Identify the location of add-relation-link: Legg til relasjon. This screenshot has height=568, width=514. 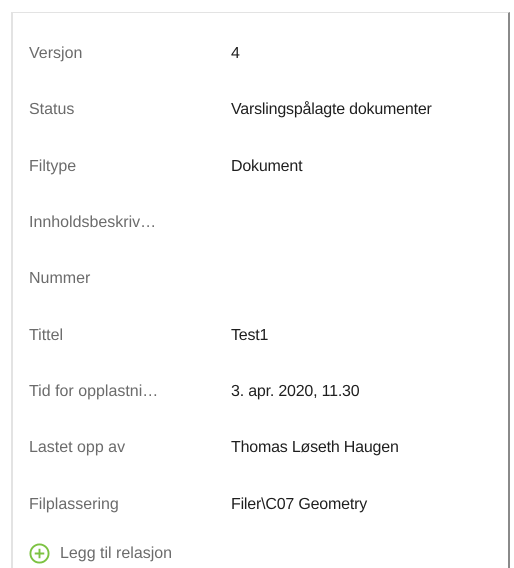
(100, 554).